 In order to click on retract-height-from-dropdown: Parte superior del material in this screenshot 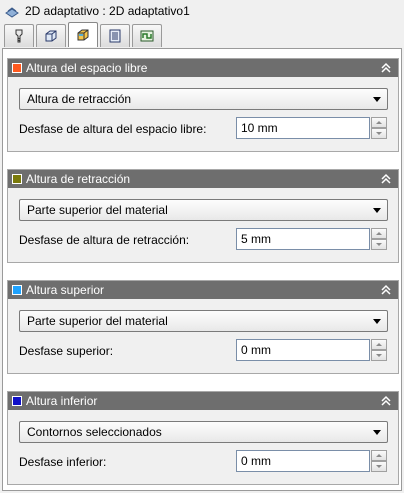, I will do `click(203, 210)`.